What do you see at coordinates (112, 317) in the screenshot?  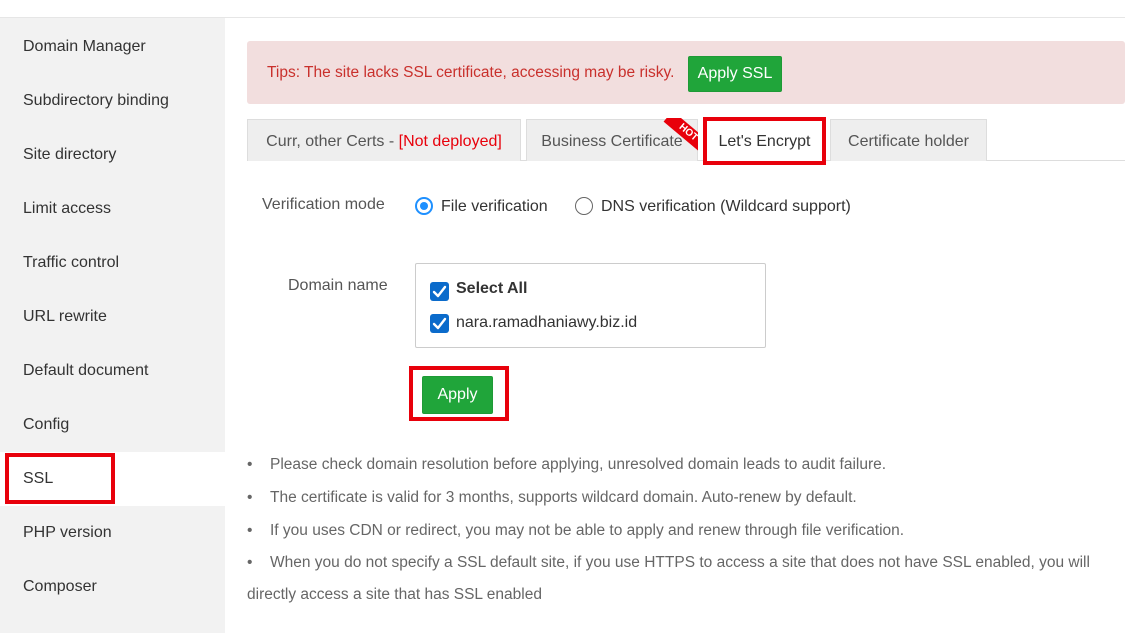 I see `sidebar-item-url-rewrite: URL rewrite` at bounding box center [112, 317].